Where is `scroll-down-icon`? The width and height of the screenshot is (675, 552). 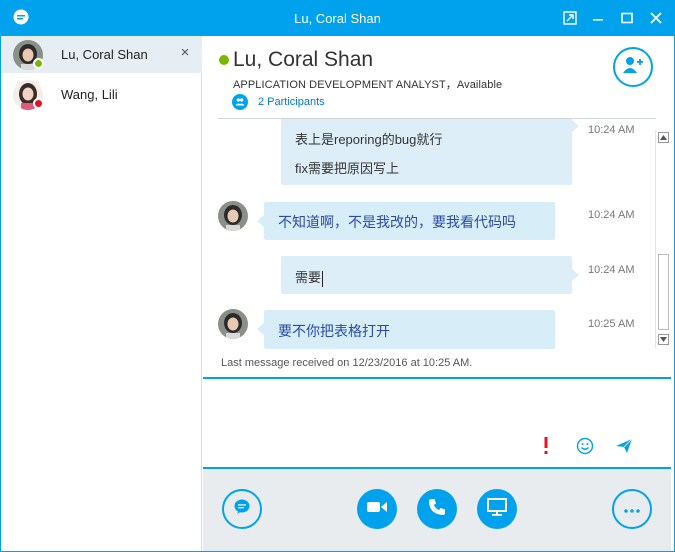
scroll-down-icon is located at coordinates (663, 339).